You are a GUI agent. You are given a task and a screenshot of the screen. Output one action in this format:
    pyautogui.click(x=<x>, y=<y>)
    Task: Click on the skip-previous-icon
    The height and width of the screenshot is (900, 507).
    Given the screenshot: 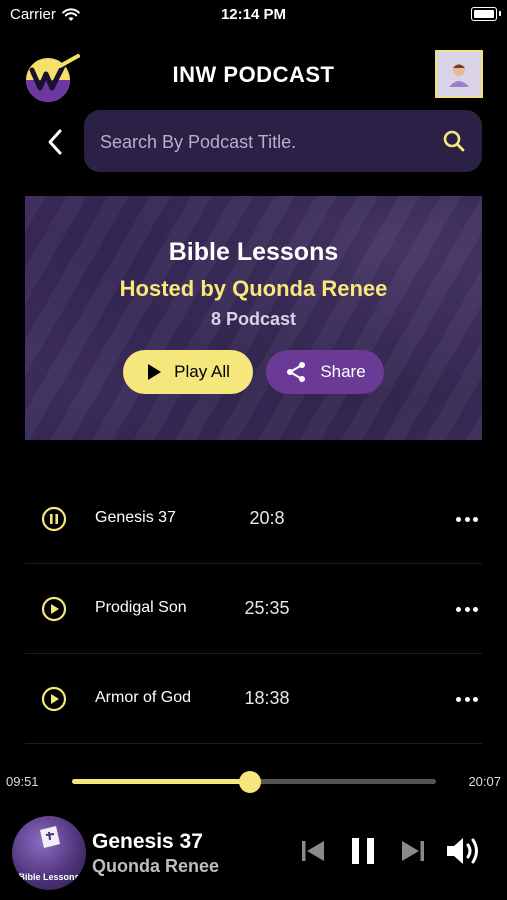 What is the action you would take?
    pyautogui.click(x=313, y=851)
    